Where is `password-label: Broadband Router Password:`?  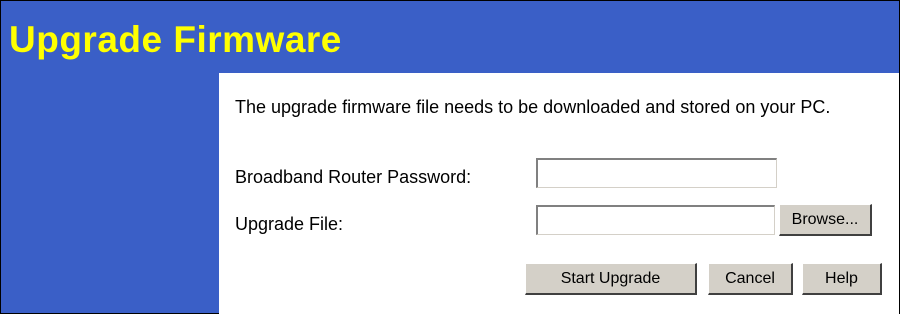 password-label: Broadband Router Password: is located at coordinates (353, 177).